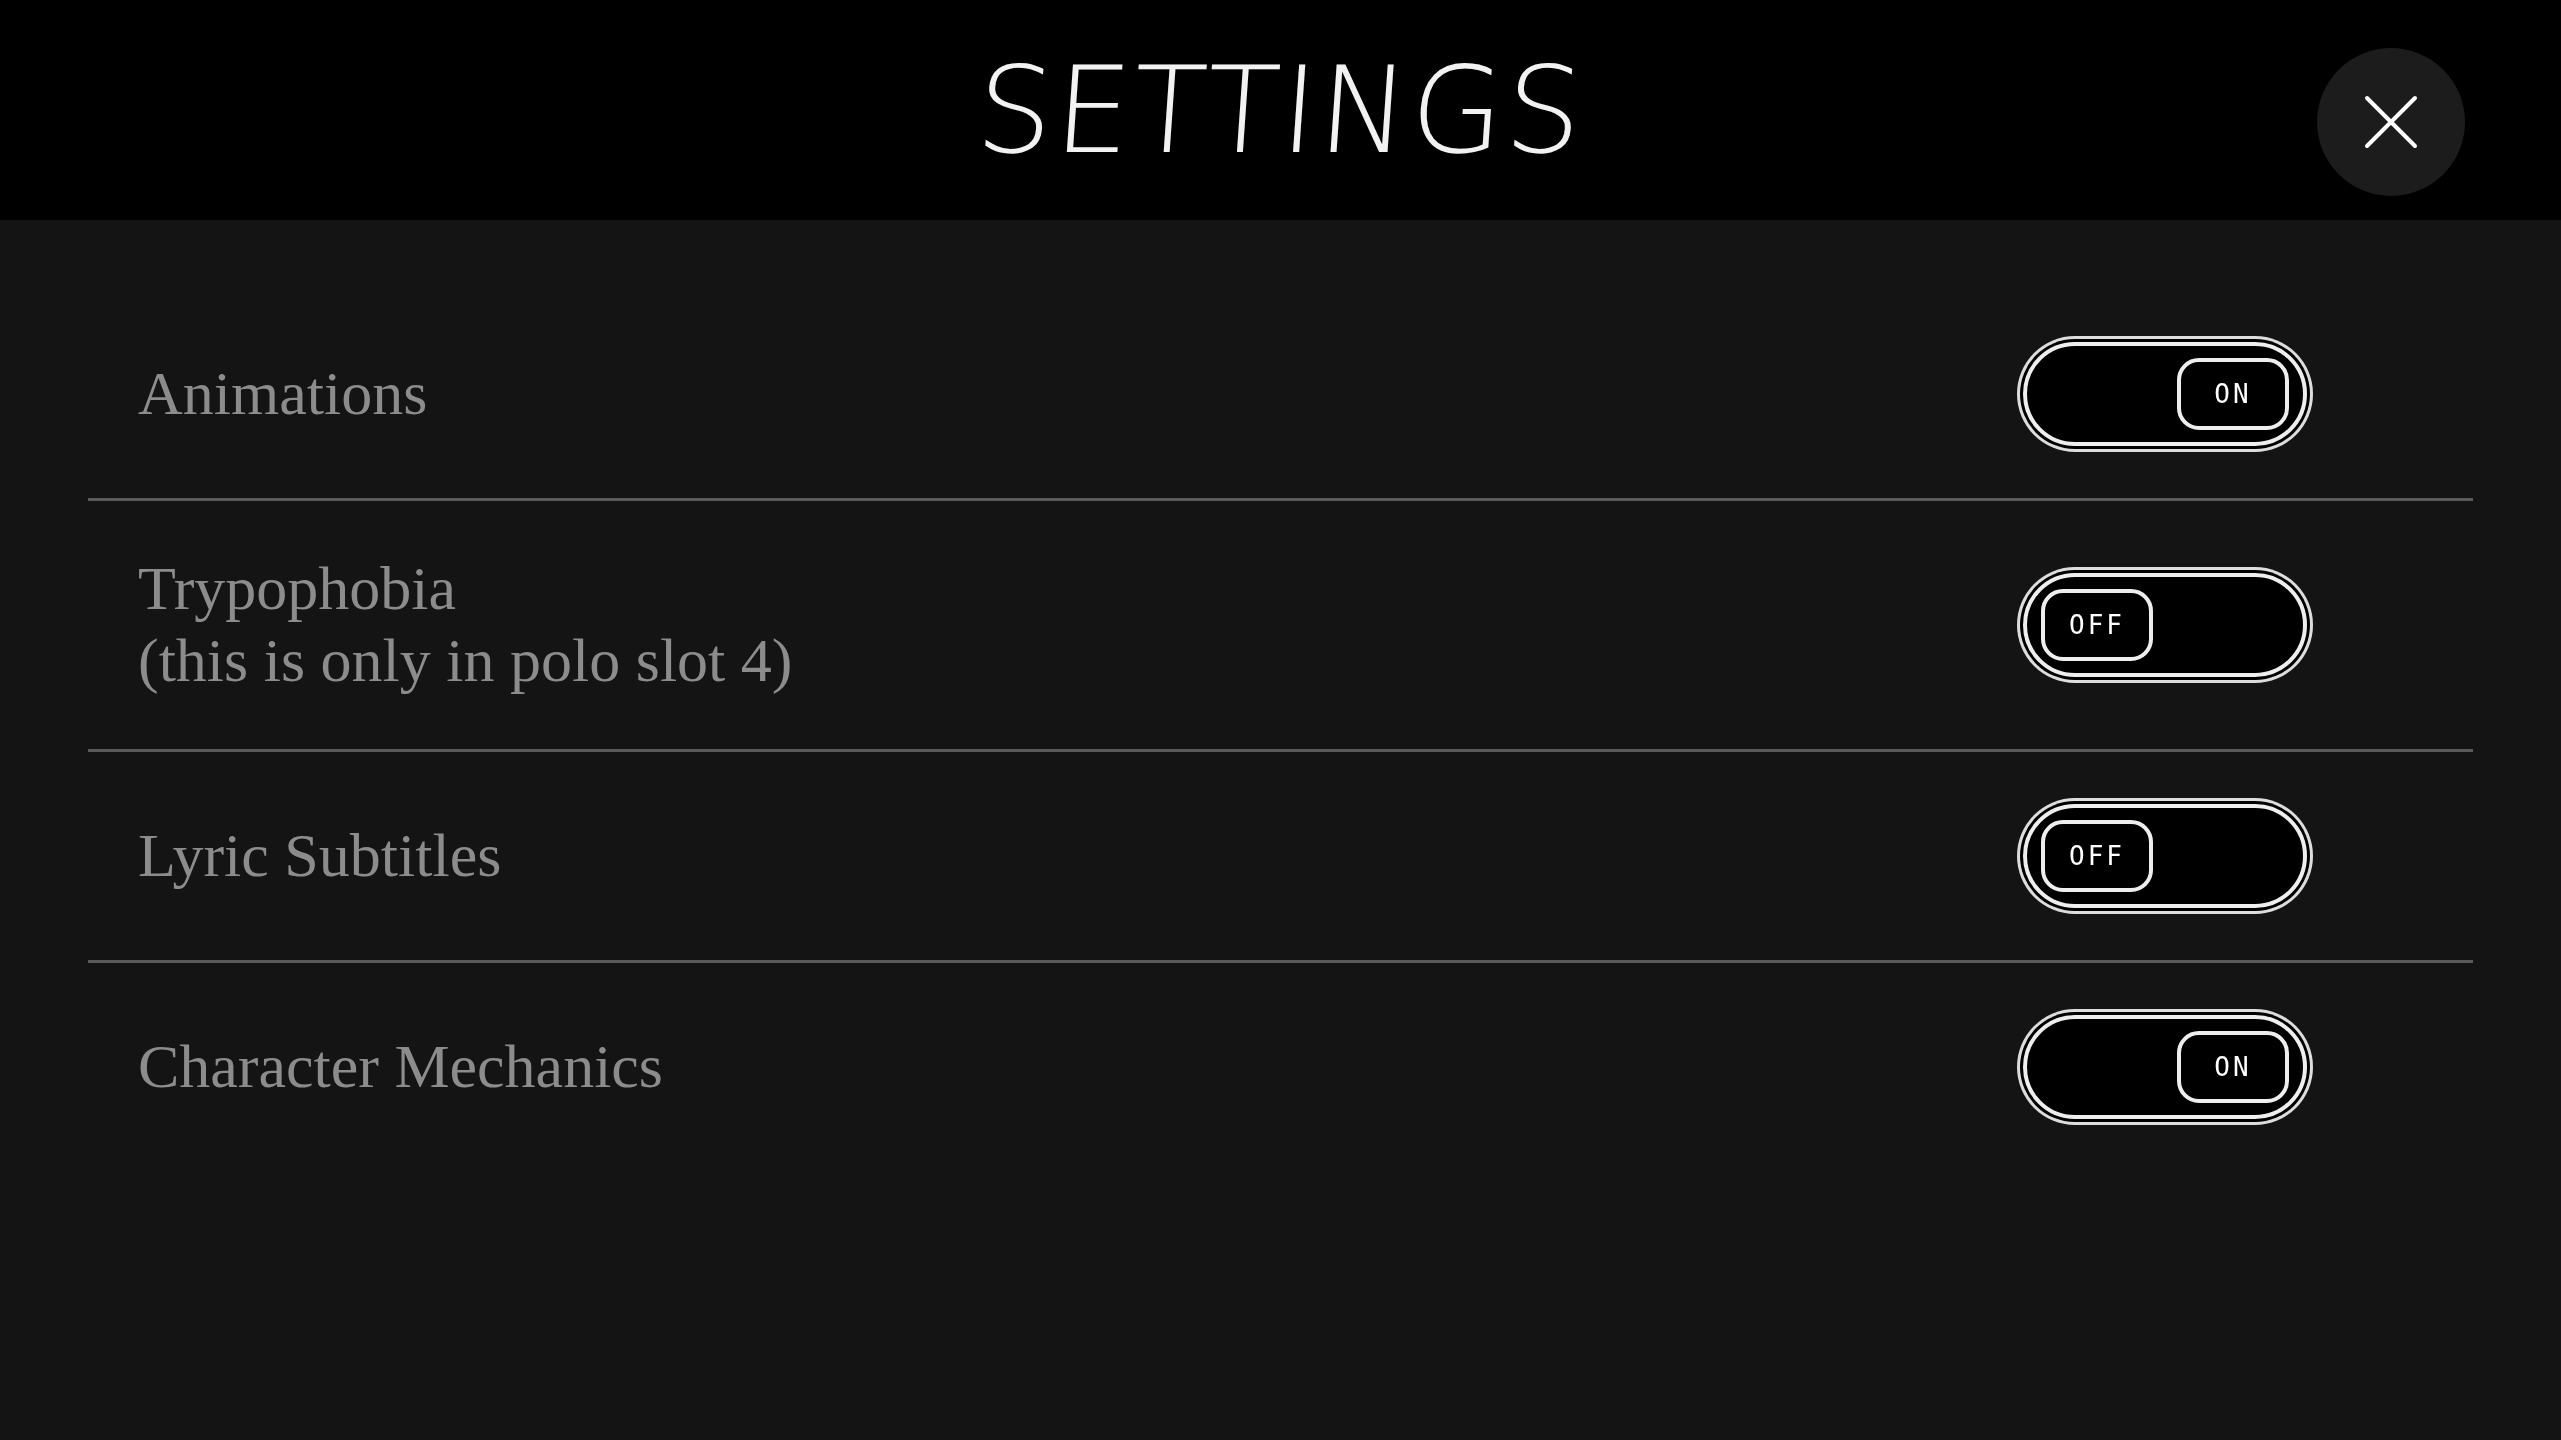 The image size is (2561, 1440). What do you see at coordinates (1280, 110) in the screenshot?
I see `settings-title: SETTINGS` at bounding box center [1280, 110].